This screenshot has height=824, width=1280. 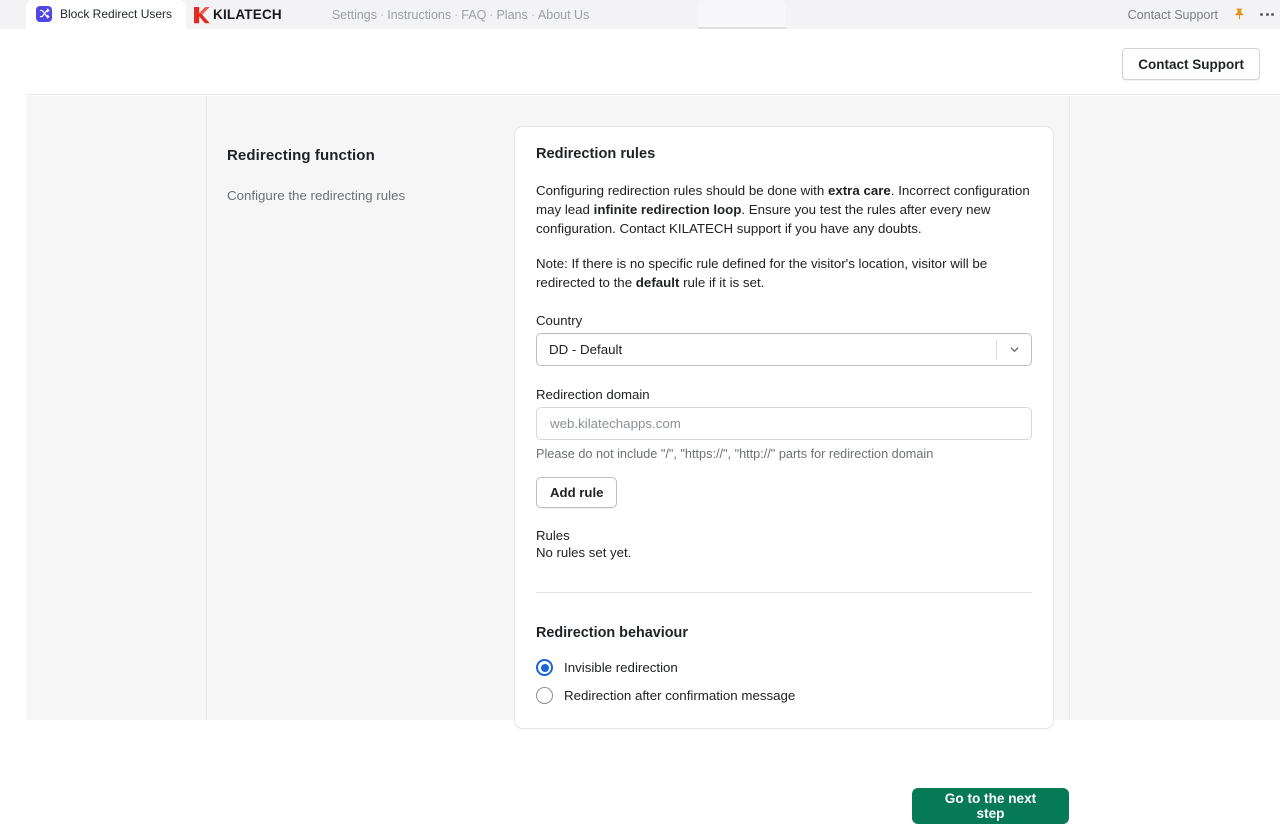 I want to click on rules-label: Rules, so click(x=553, y=536).